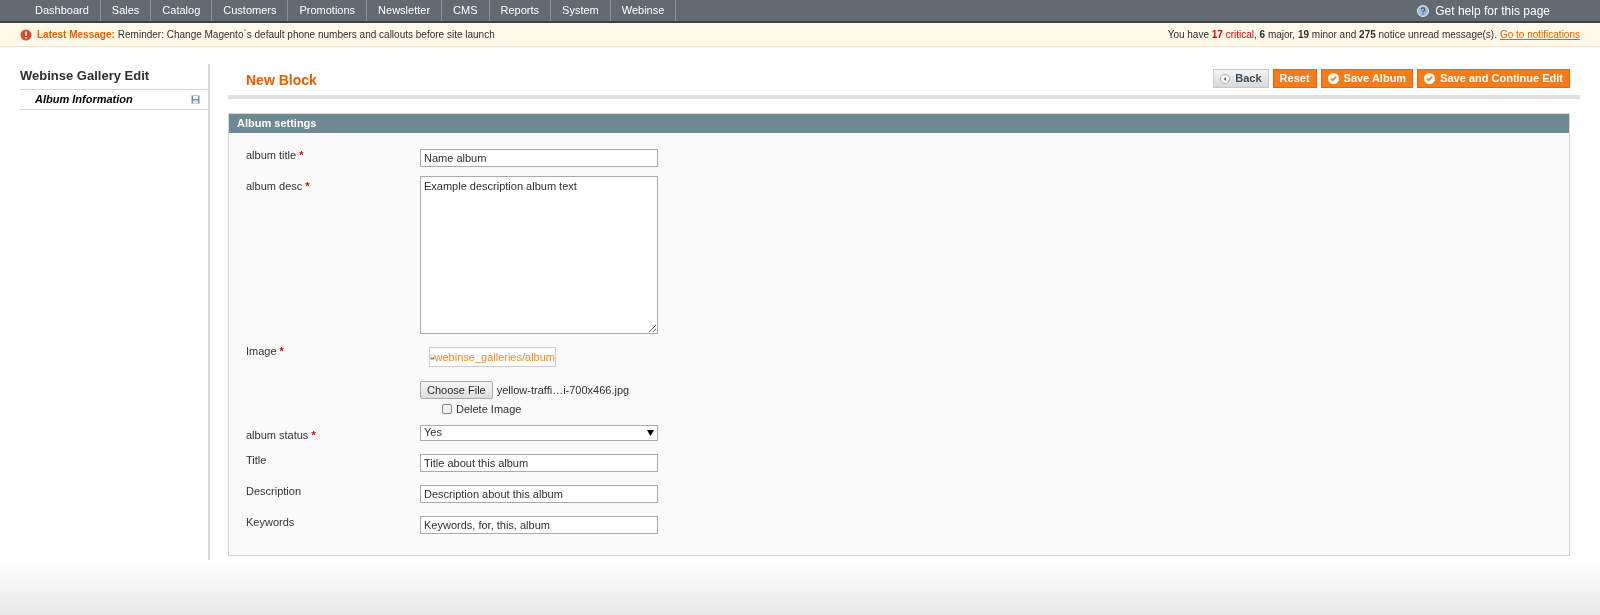 This screenshot has height=615, width=1600. I want to click on select-field: Yes, so click(539, 432).